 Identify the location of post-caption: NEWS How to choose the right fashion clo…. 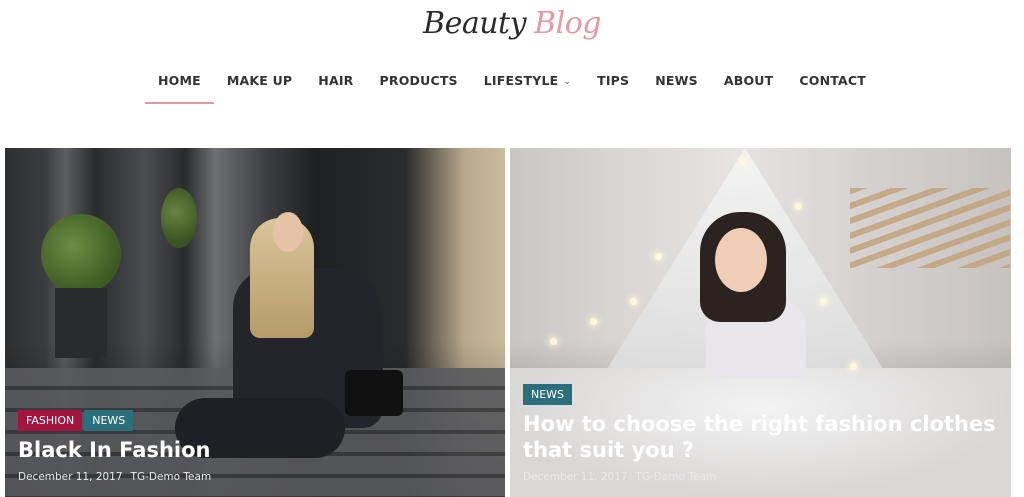
(760, 433).